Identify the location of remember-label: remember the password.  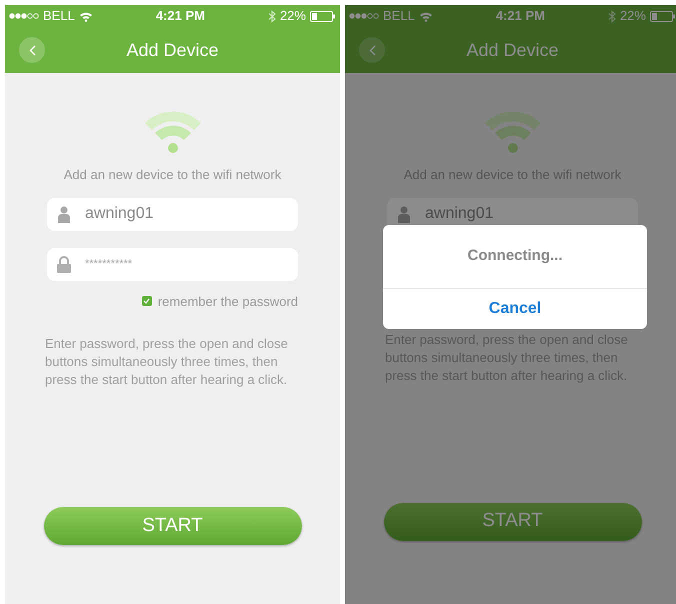
(228, 301).